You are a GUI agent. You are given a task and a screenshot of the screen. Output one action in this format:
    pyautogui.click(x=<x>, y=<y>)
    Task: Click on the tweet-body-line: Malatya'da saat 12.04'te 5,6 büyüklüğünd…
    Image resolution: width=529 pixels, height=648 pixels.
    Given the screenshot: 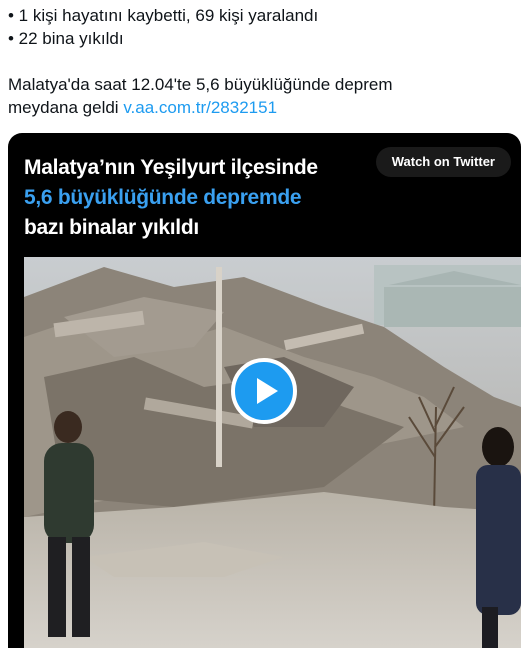 What is the action you would take?
    pyautogui.click(x=200, y=84)
    